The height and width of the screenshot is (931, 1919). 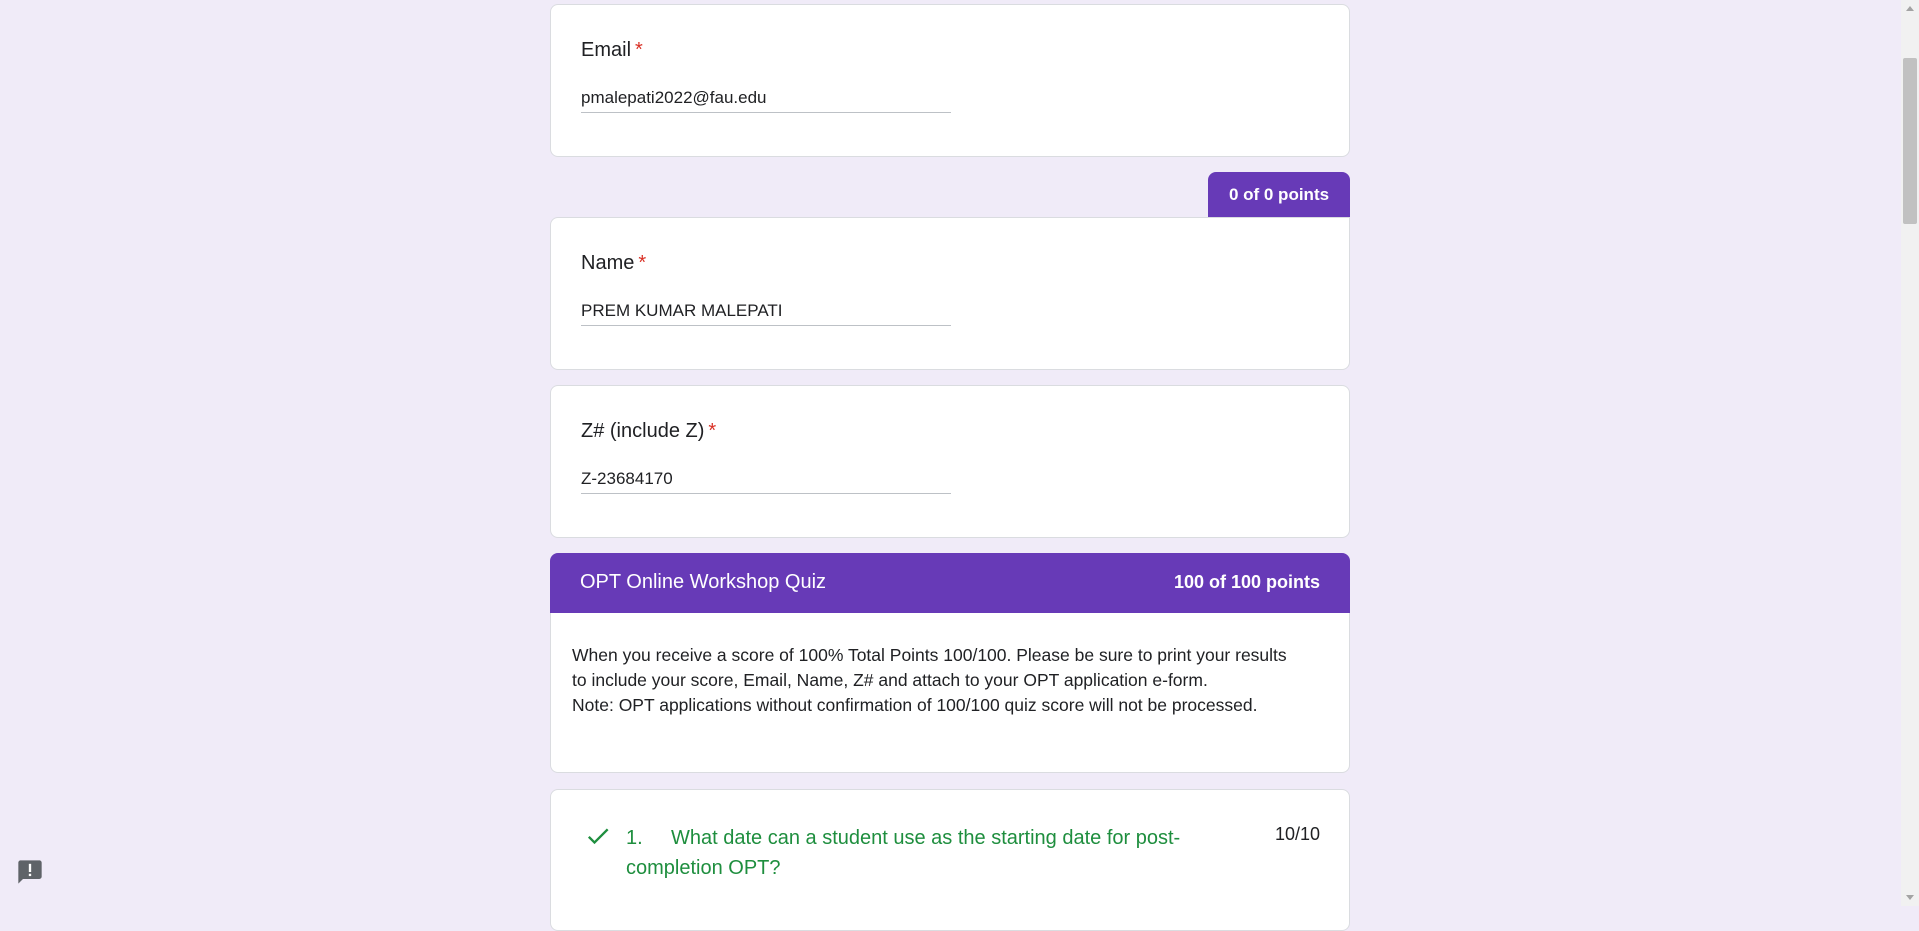 What do you see at coordinates (950, 461) in the screenshot?
I see `znumber-question-card: Z# (include Z) * Z-23684170` at bounding box center [950, 461].